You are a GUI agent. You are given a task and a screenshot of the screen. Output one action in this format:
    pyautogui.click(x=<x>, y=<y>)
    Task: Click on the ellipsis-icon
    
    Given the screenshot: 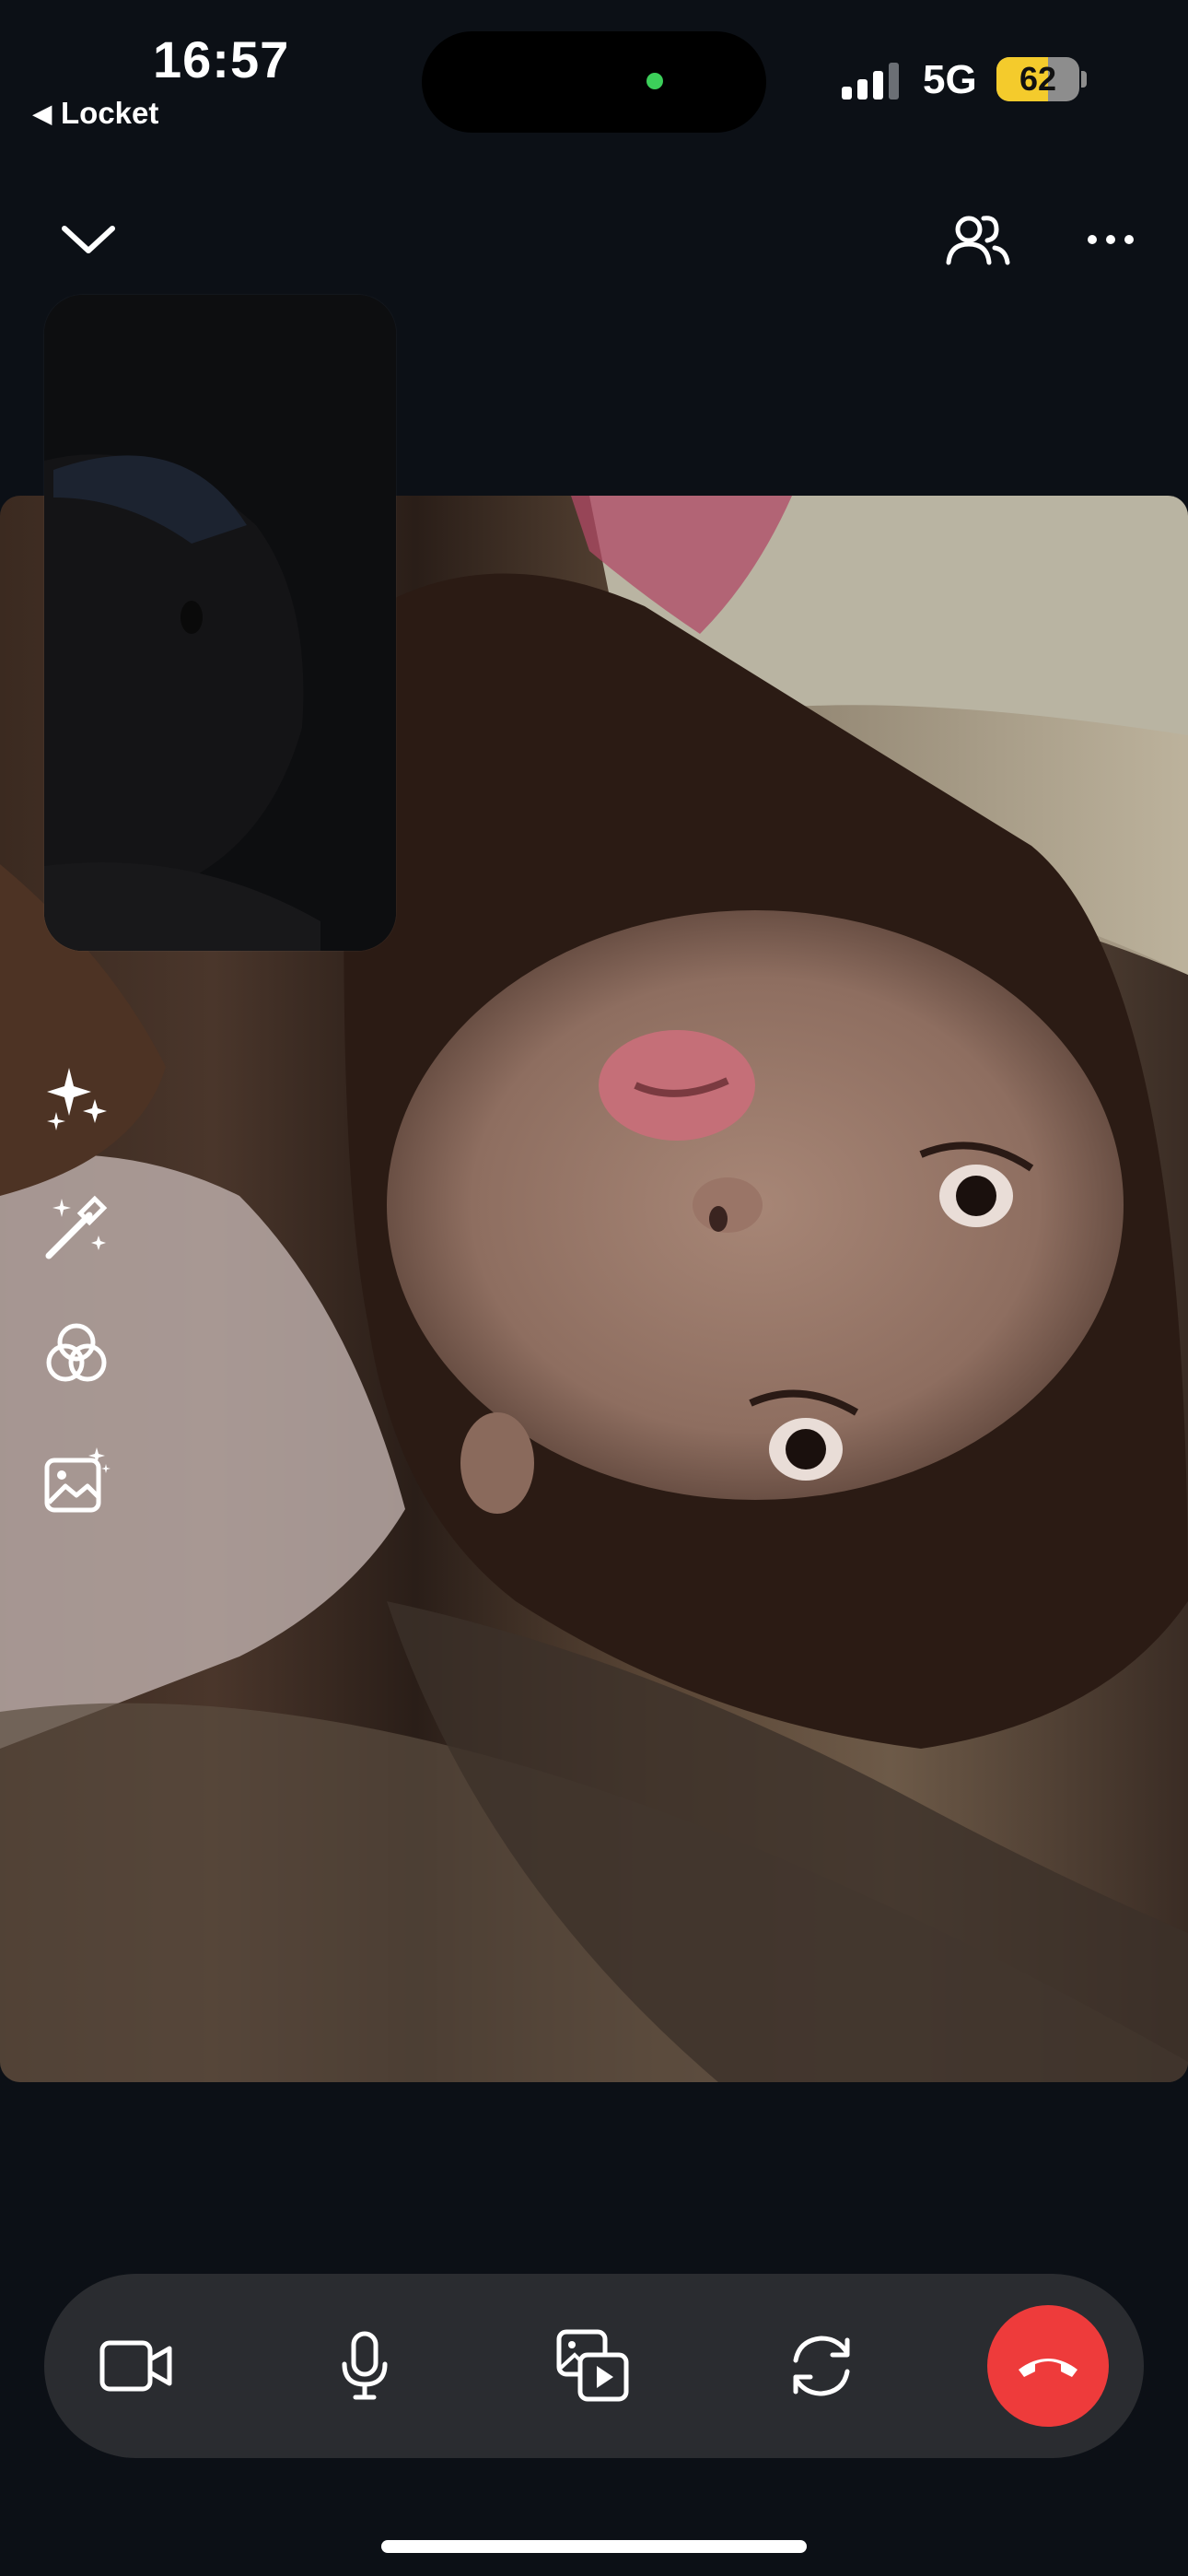 What is the action you would take?
    pyautogui.click(x=1111, y=239)
    